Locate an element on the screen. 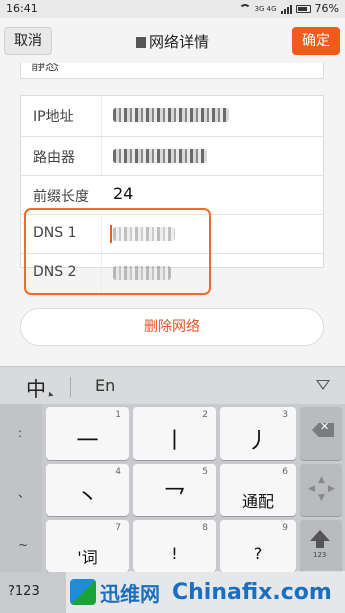  key-number: 8 is located at coordinates (205, 528).